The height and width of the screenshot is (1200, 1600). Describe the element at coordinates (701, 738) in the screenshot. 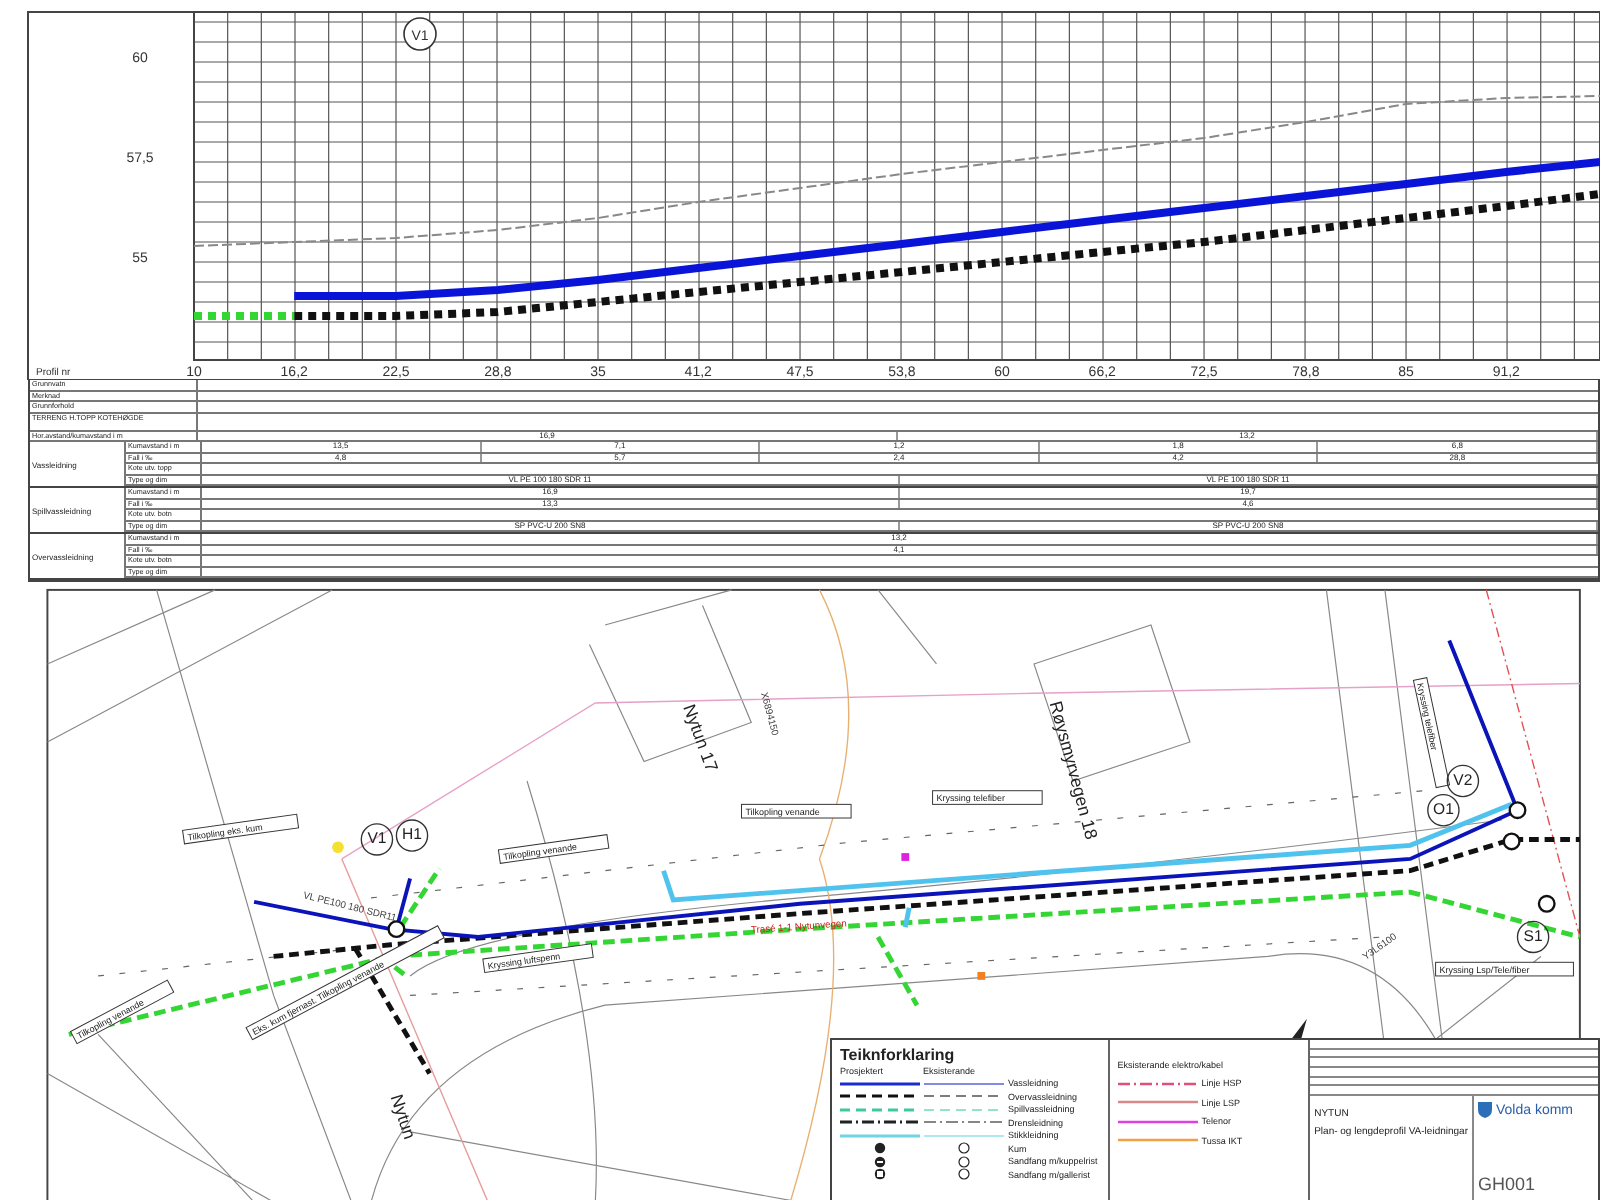

I see `building-label: Nytun 17` at that location.